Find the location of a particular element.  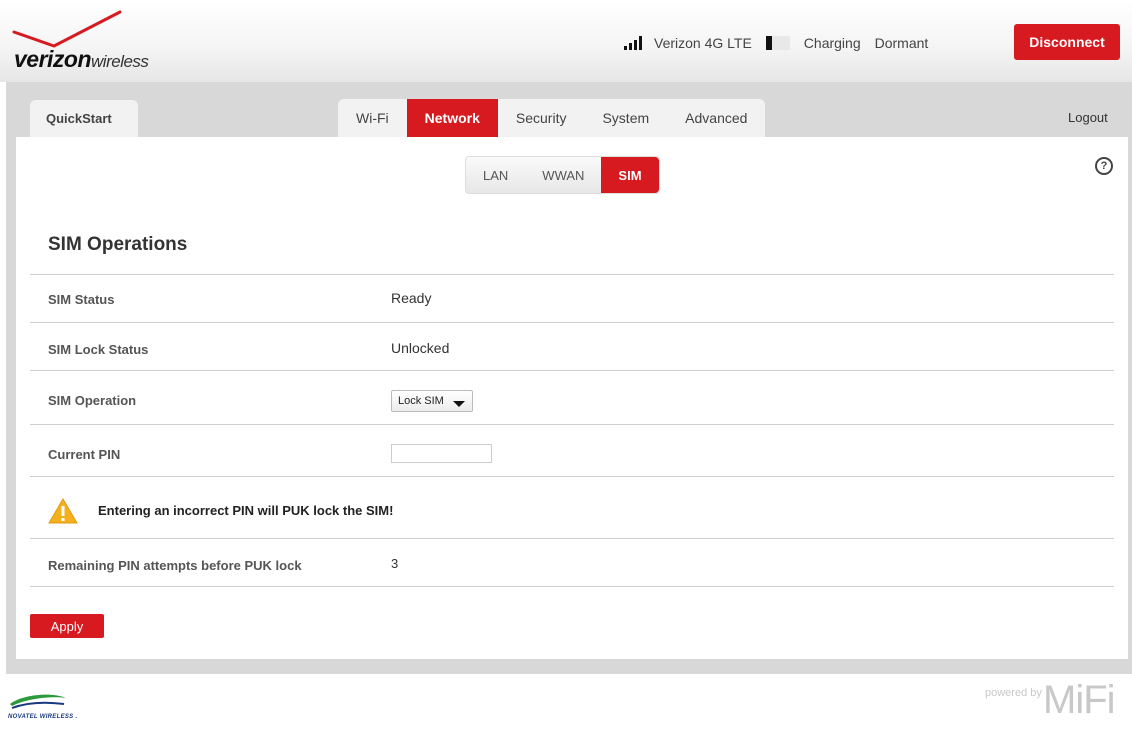

current-pin-label: Current PIN is located at coordinates (84, 454).